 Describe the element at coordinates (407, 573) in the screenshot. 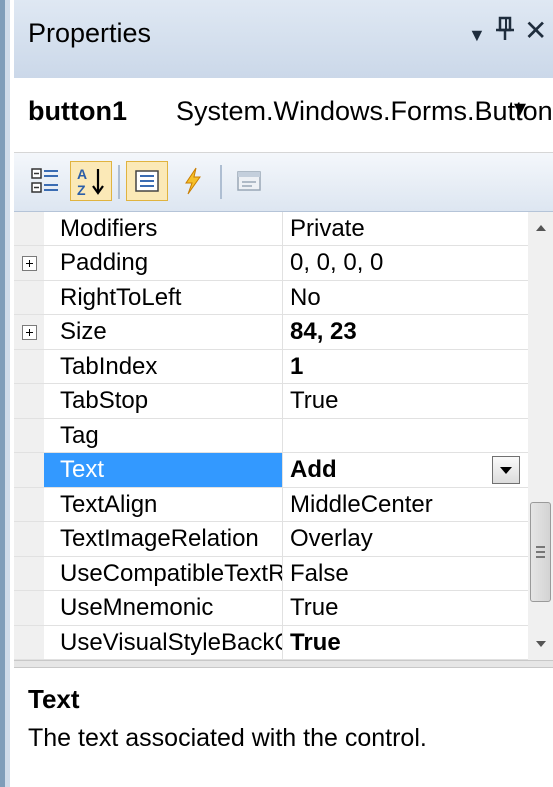

I see `property-value: False` at that location.